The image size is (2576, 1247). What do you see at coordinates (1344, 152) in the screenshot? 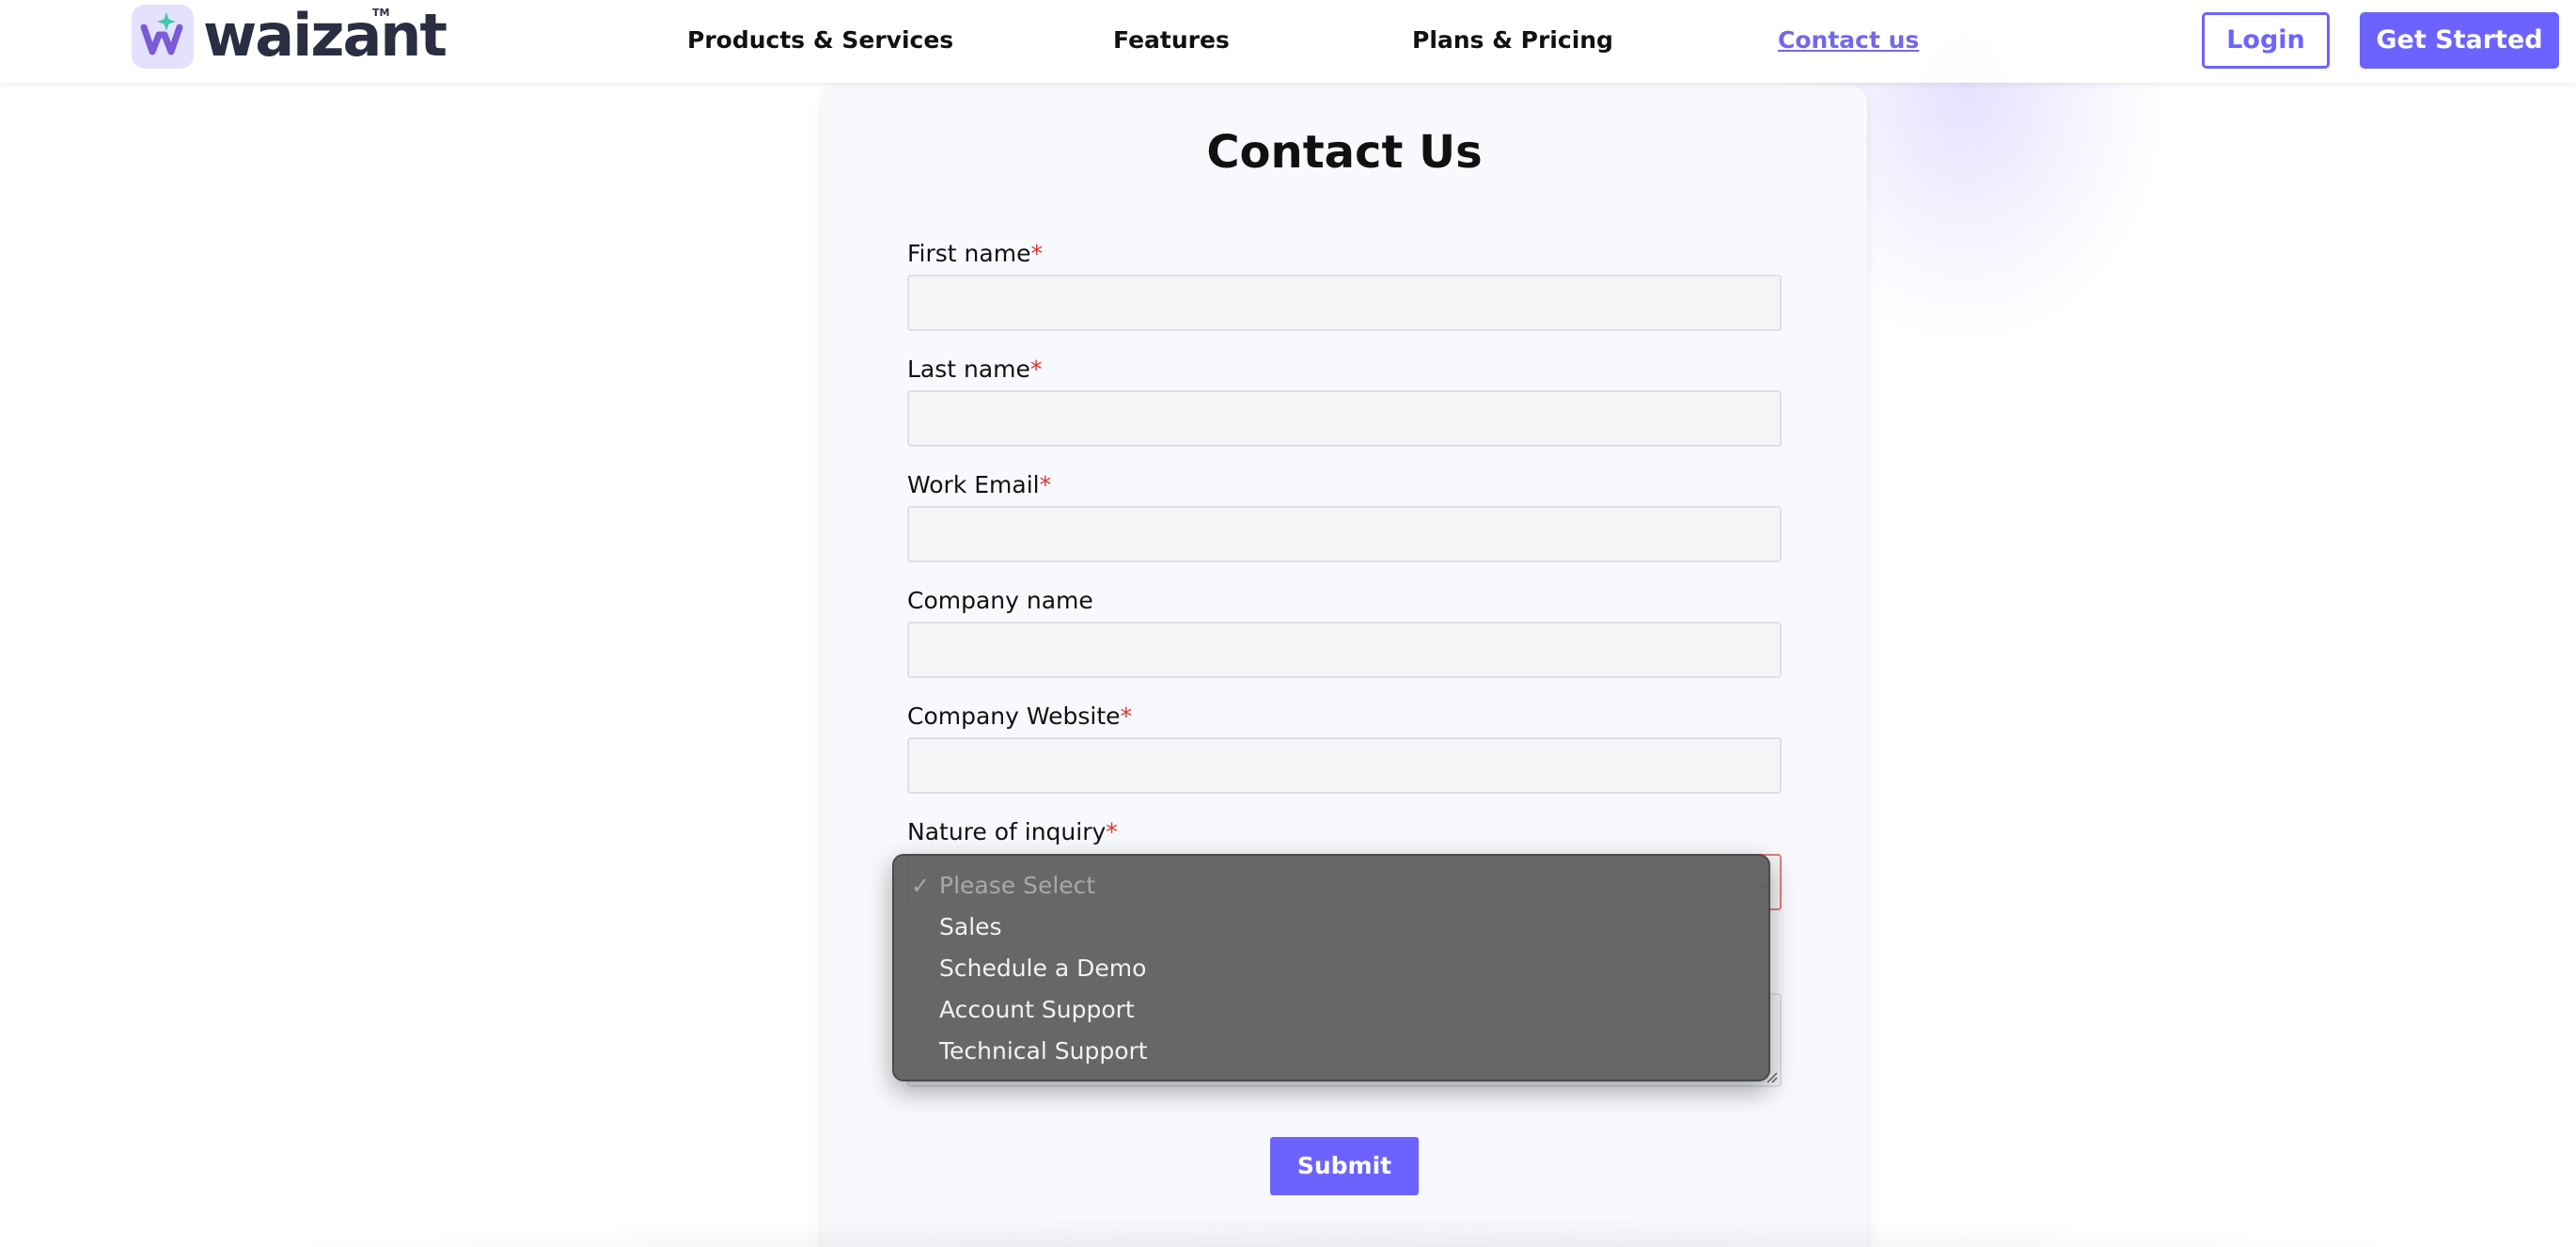
I see `page-title: Contact Us` at bounding box center [1344, 152].